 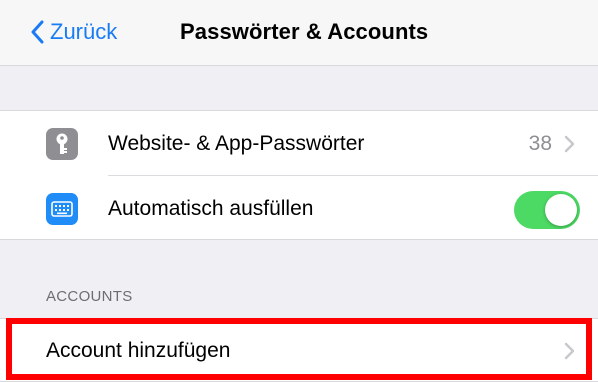 I want to click on back-label: Zurück, so click(x=84, y=31).